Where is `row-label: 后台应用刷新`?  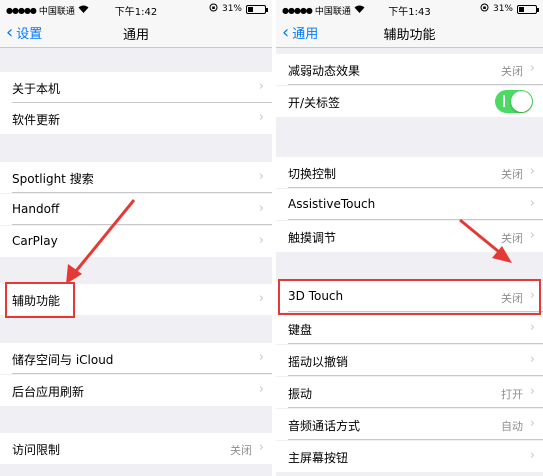 row-label: 后台应用刷新 is located at coordinates (48, 392).